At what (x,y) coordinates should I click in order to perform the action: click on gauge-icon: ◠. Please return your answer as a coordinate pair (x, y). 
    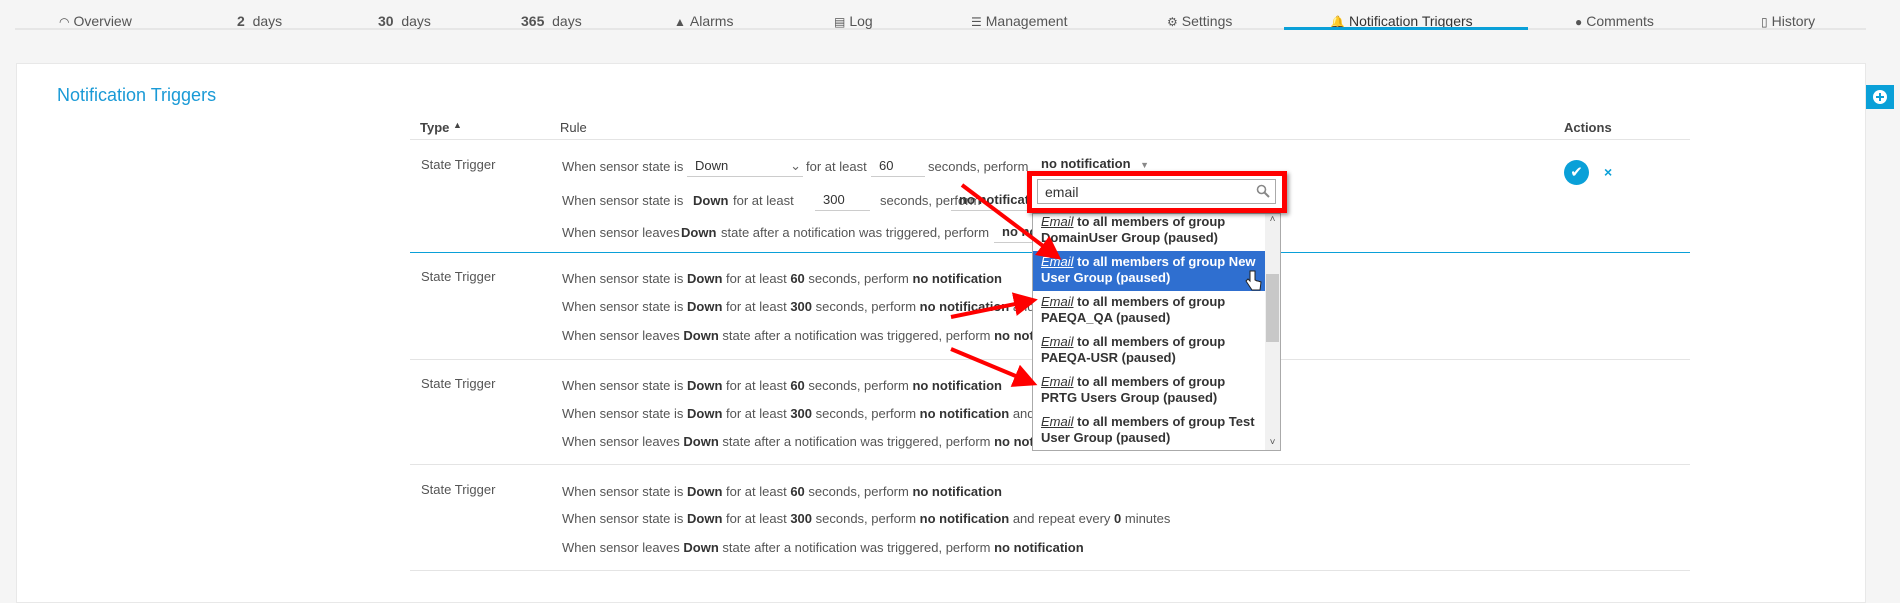
    Looking at the image, I should click on (64, 22).